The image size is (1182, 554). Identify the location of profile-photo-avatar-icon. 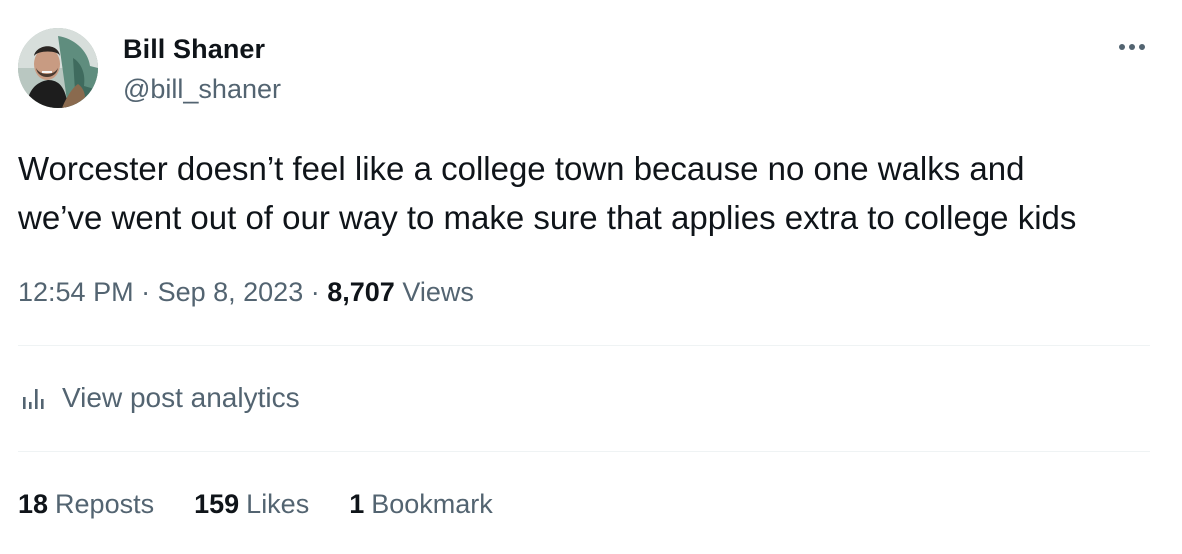
(58, 68).